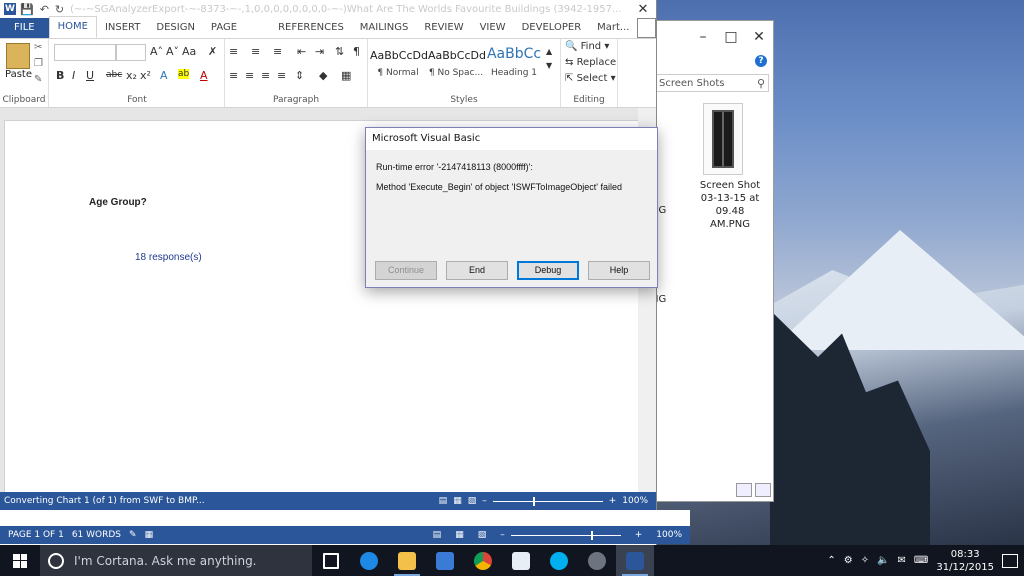  What do you see at coordinates (212, 51) in the screenshot?
I see `clear-format-icon: ✗` at bounding box center [212, 51].